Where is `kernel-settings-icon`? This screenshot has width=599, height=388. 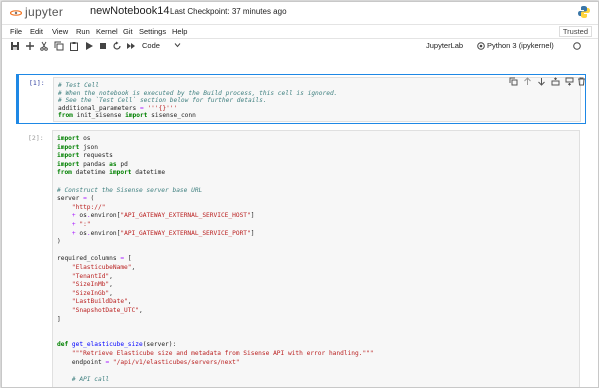 kernel-settings-icon is located at coordinates (481, 46).